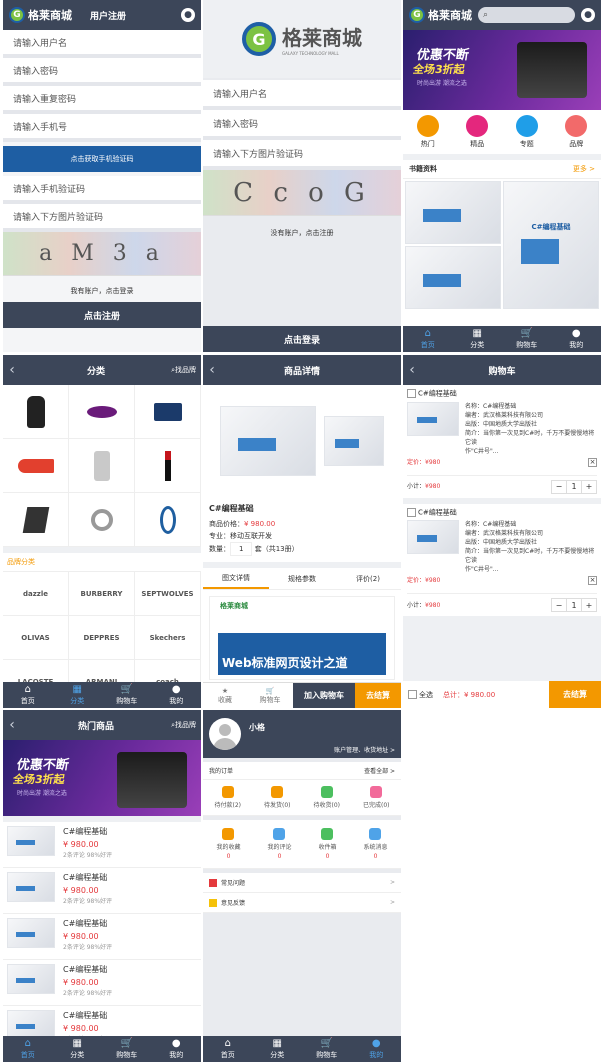 The image size is (606, 1062). What do you see at coordinates (324, 695) in the screenshot?
I see `add-to-cart-button: 加入购物车` at bounding box center [324, 695].